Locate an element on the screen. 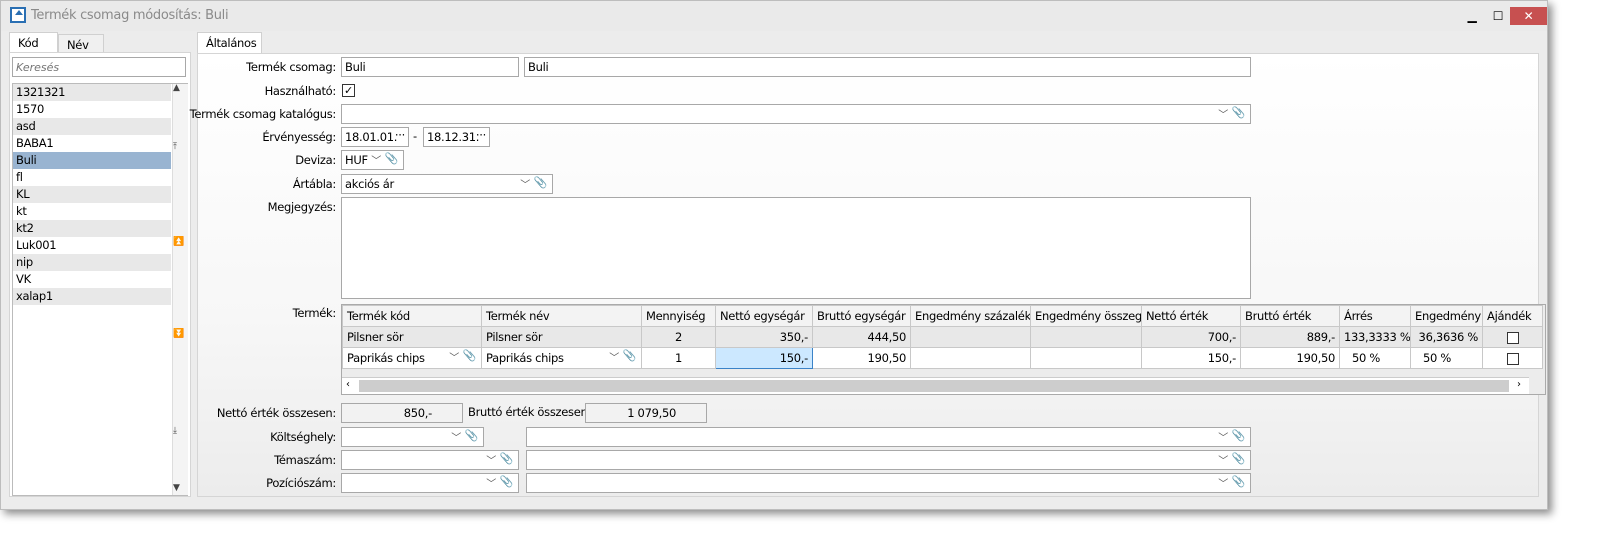  grid-cell: 350,- is located at coordinates (764, 337).